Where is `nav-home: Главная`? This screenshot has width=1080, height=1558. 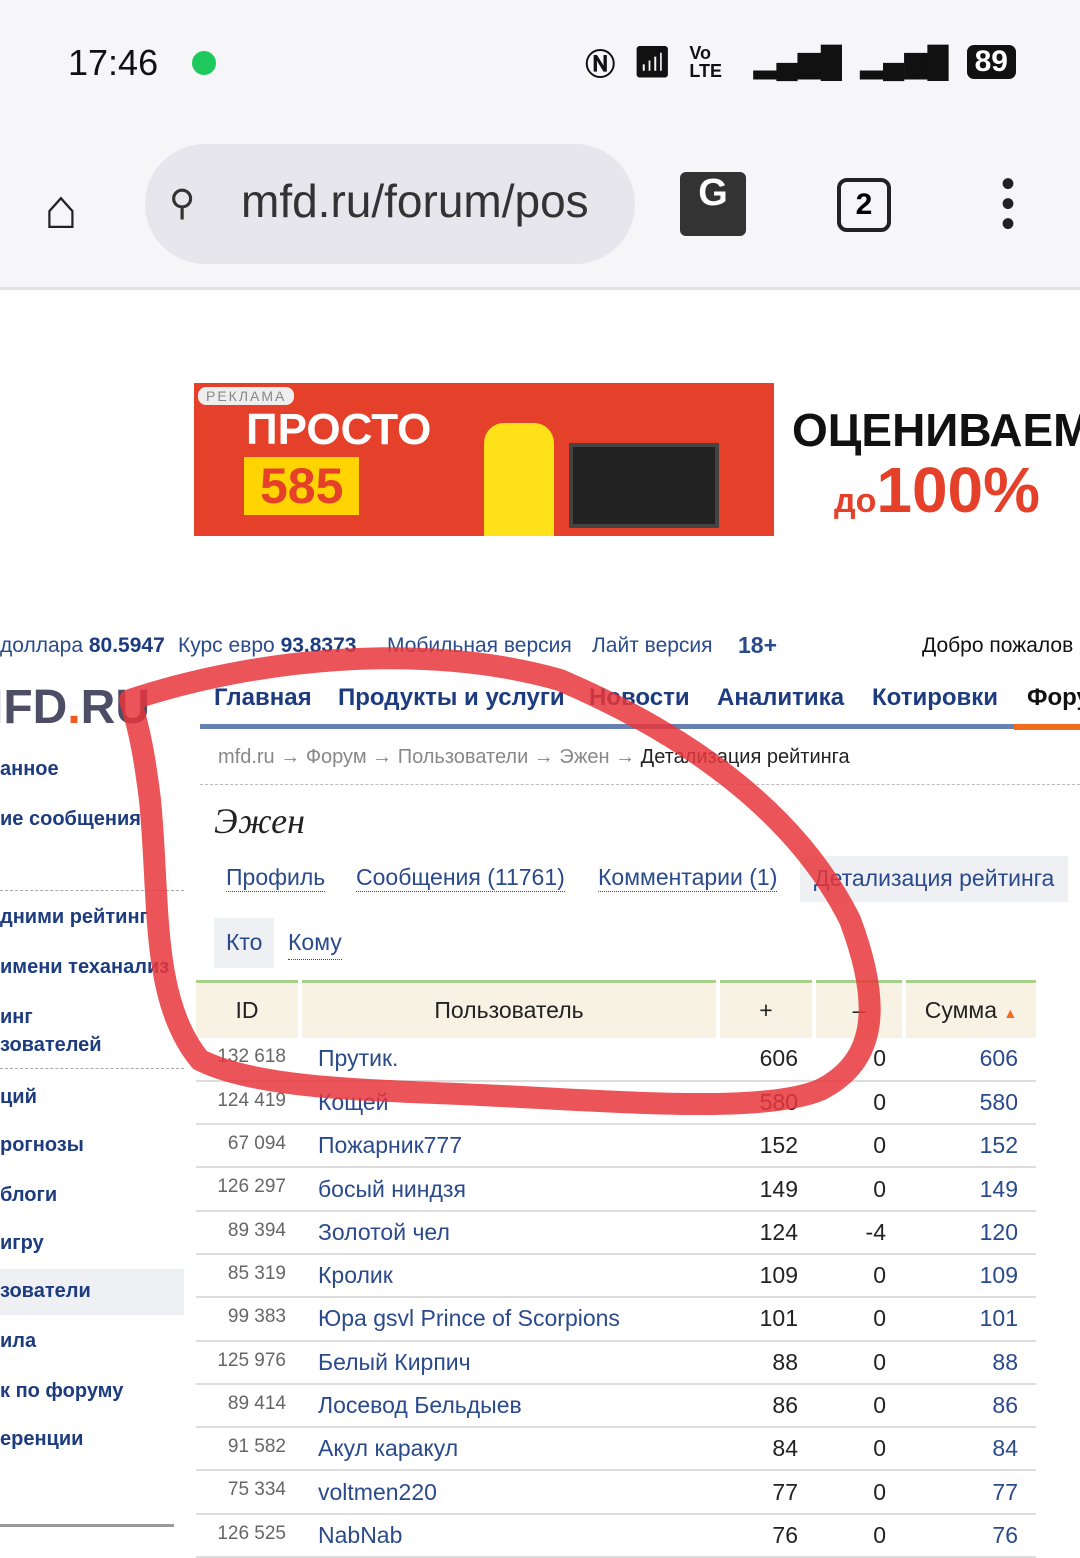
nav-home: Главная is located at coordinates (263, 698).